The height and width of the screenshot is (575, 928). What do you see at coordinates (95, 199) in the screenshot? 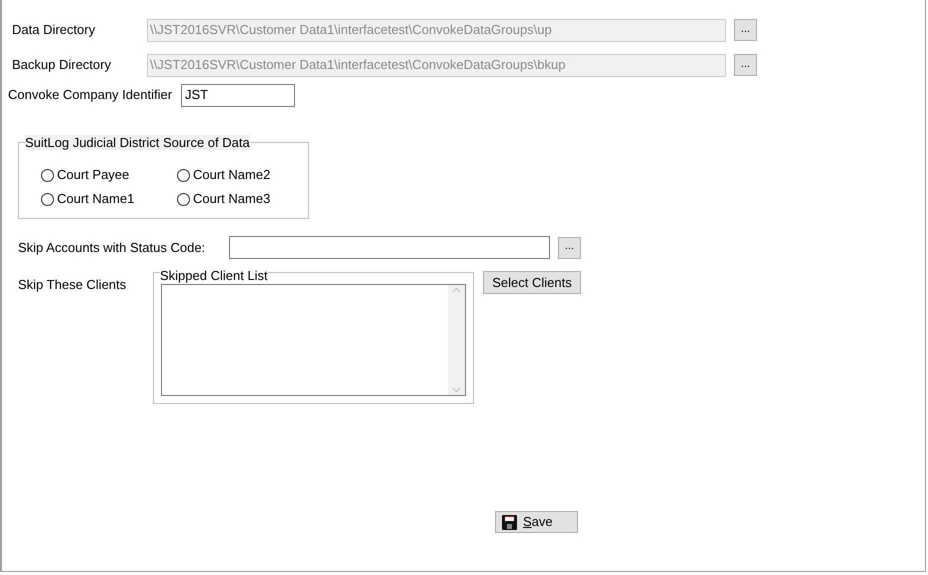
I see `radio-label: Court Name1` at bounding box center [95, 199].